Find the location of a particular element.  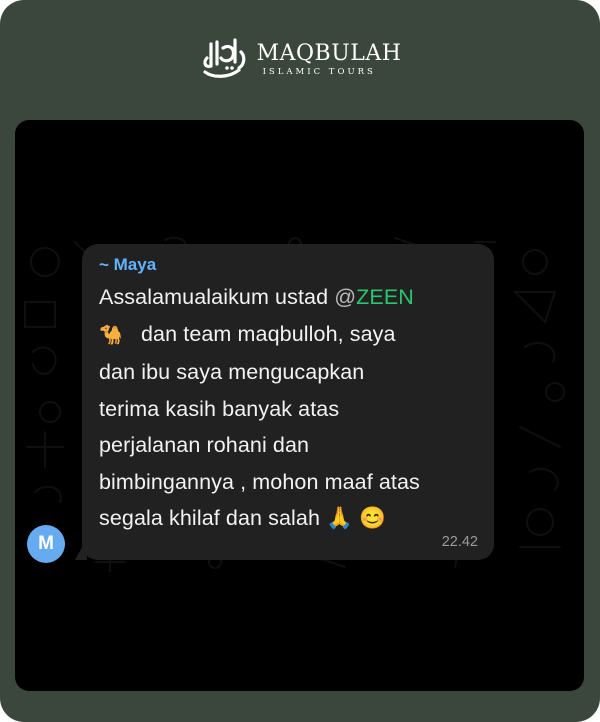

message-line-6: bimbingannya , mohon maaf atas is located at coordinates (259, 481).